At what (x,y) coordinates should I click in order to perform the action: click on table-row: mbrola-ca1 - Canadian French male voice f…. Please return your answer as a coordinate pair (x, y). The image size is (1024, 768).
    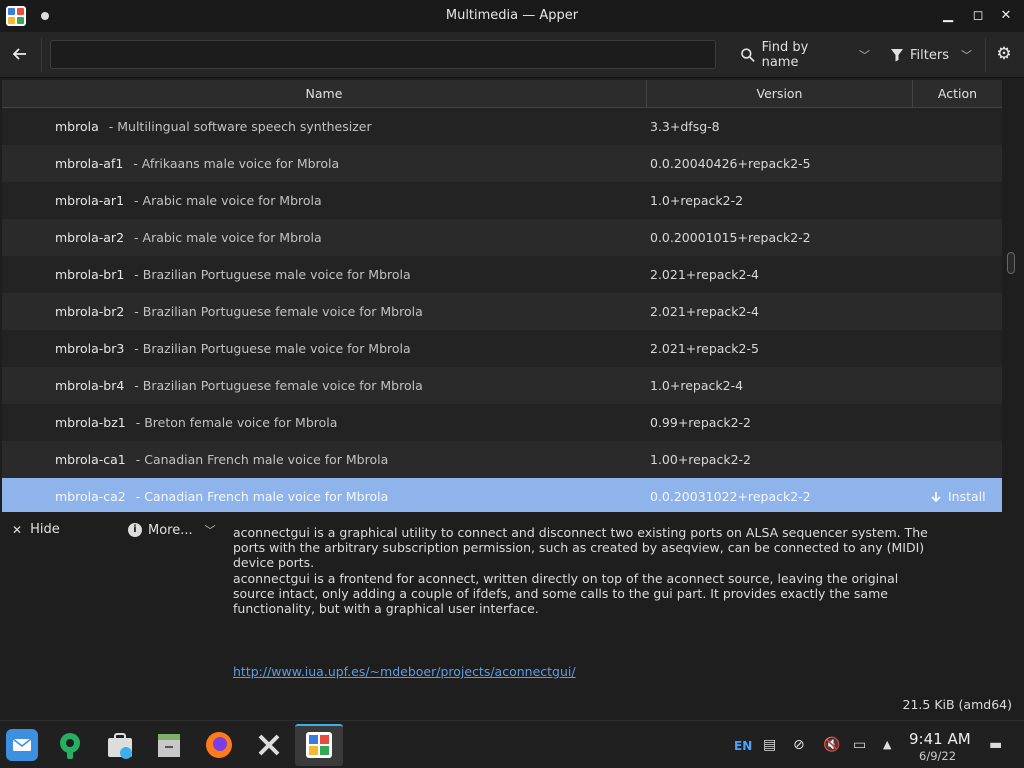
    Looking at the image, I should click on (502, 459).